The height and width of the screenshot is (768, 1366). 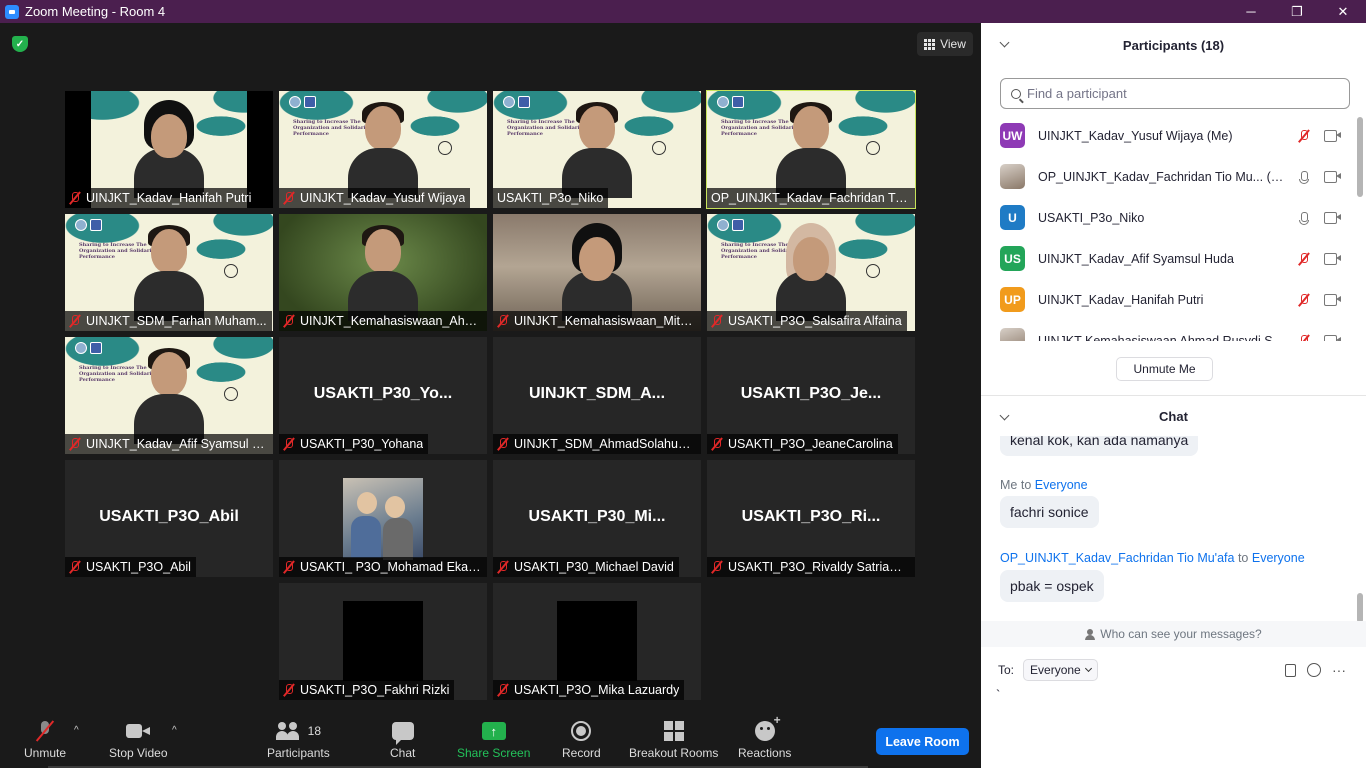 What do you see at coordinates (354, 444) in the screenshot?
I see `participant-name-label: USAKTI_P30_Yohana` at bounding box center [354, 444].